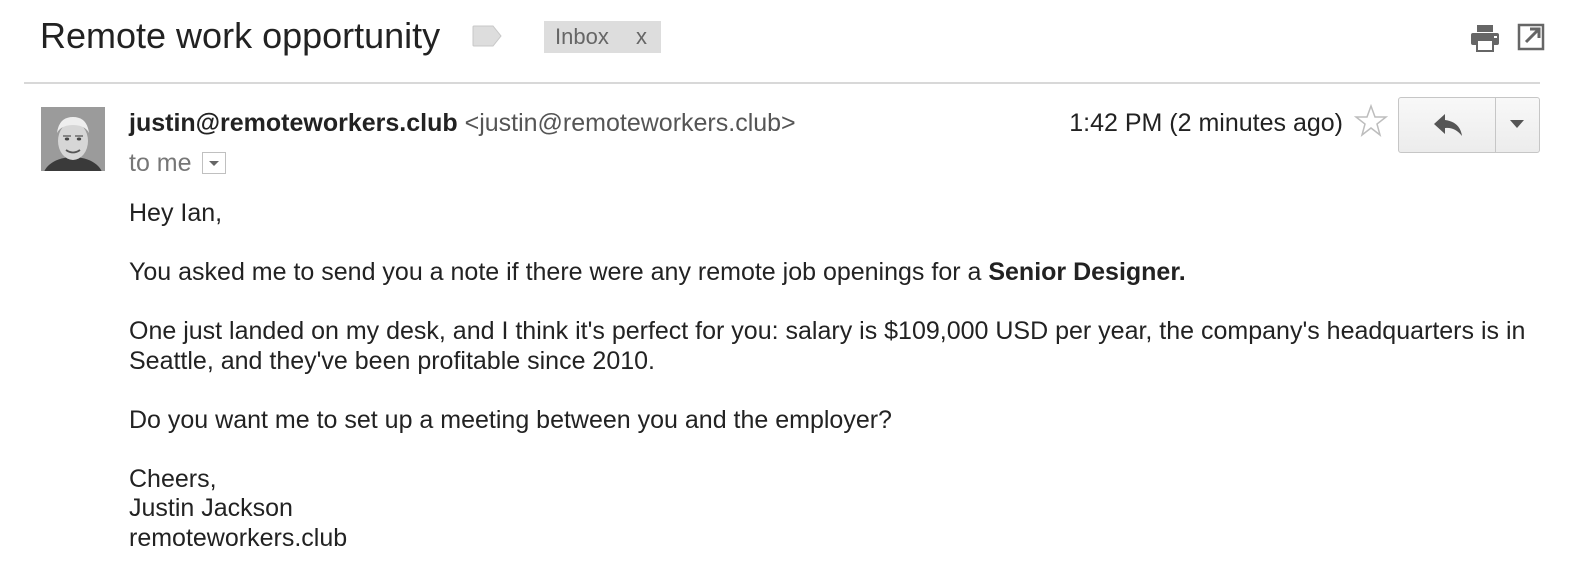  I want to click on recipient-text: to me, so click(160, 163).